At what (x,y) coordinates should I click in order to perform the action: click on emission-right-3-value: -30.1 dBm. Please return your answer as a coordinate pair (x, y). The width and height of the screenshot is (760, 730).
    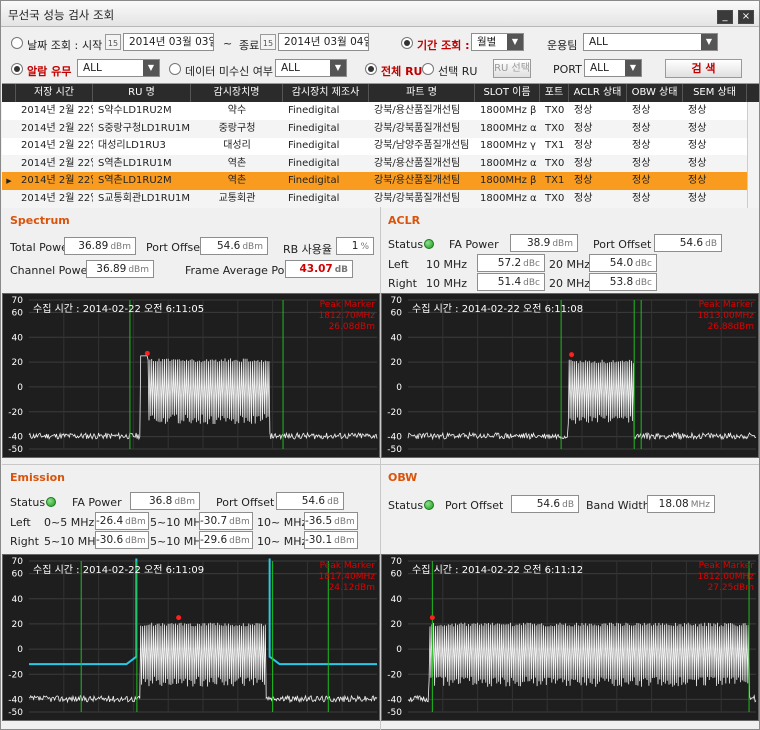
    Looking at the image, I should click on (331, 540).